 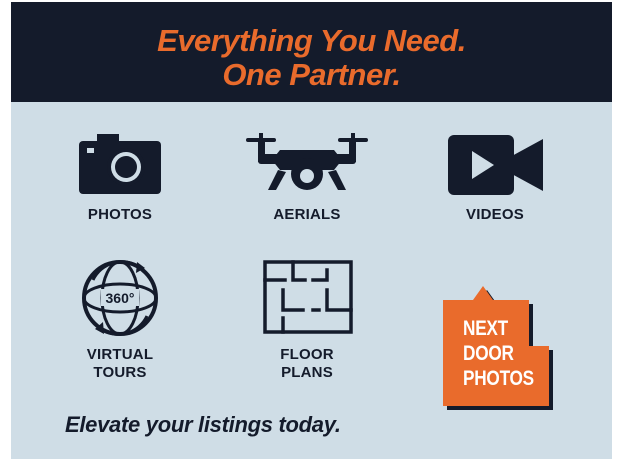 What do you see at coordinates (311, 40) in the screenshot?
I see `headline-line-1: Everything You Need.` at bounding box center [311, 40].